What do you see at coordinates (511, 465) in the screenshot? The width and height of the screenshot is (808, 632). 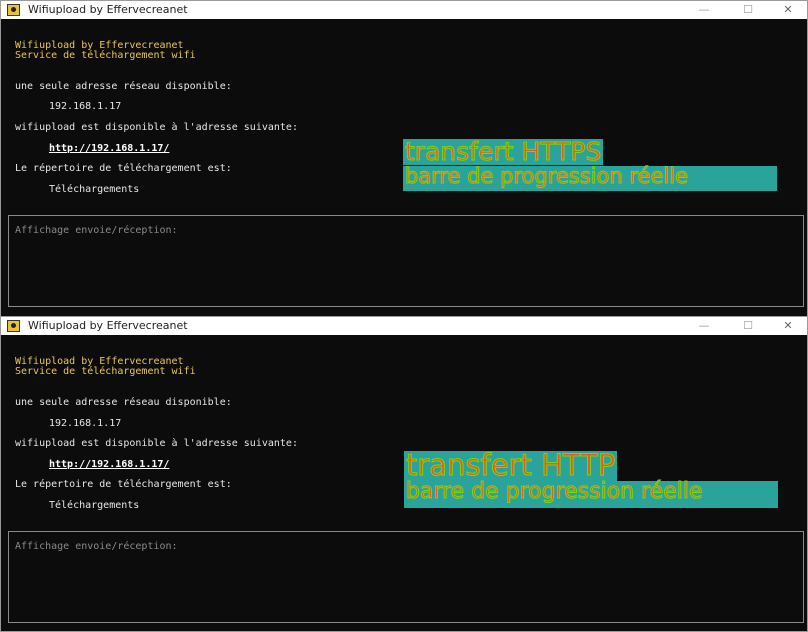 I see `overlay-caption-title: transfert HTTP` at bounding box center [511, 465].